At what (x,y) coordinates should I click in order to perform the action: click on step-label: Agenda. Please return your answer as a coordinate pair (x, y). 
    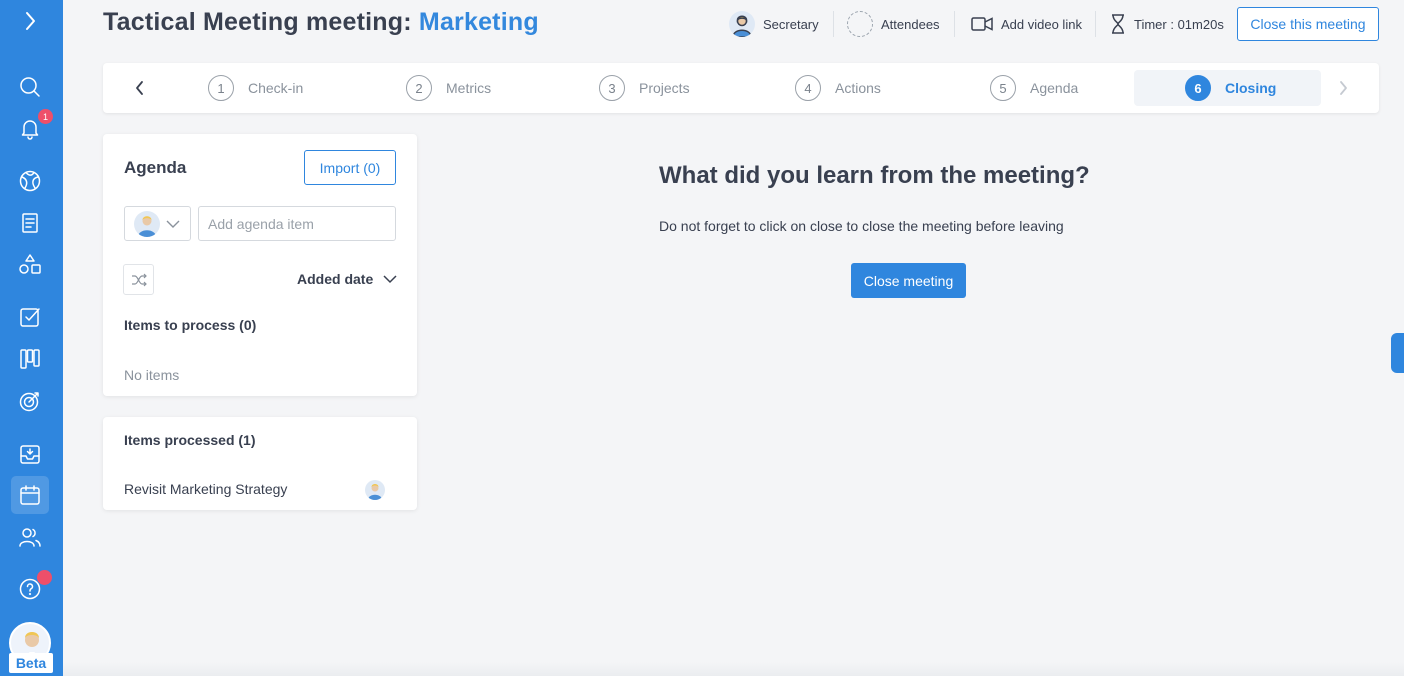
    Looking at the image, I should click on (1054, 88).